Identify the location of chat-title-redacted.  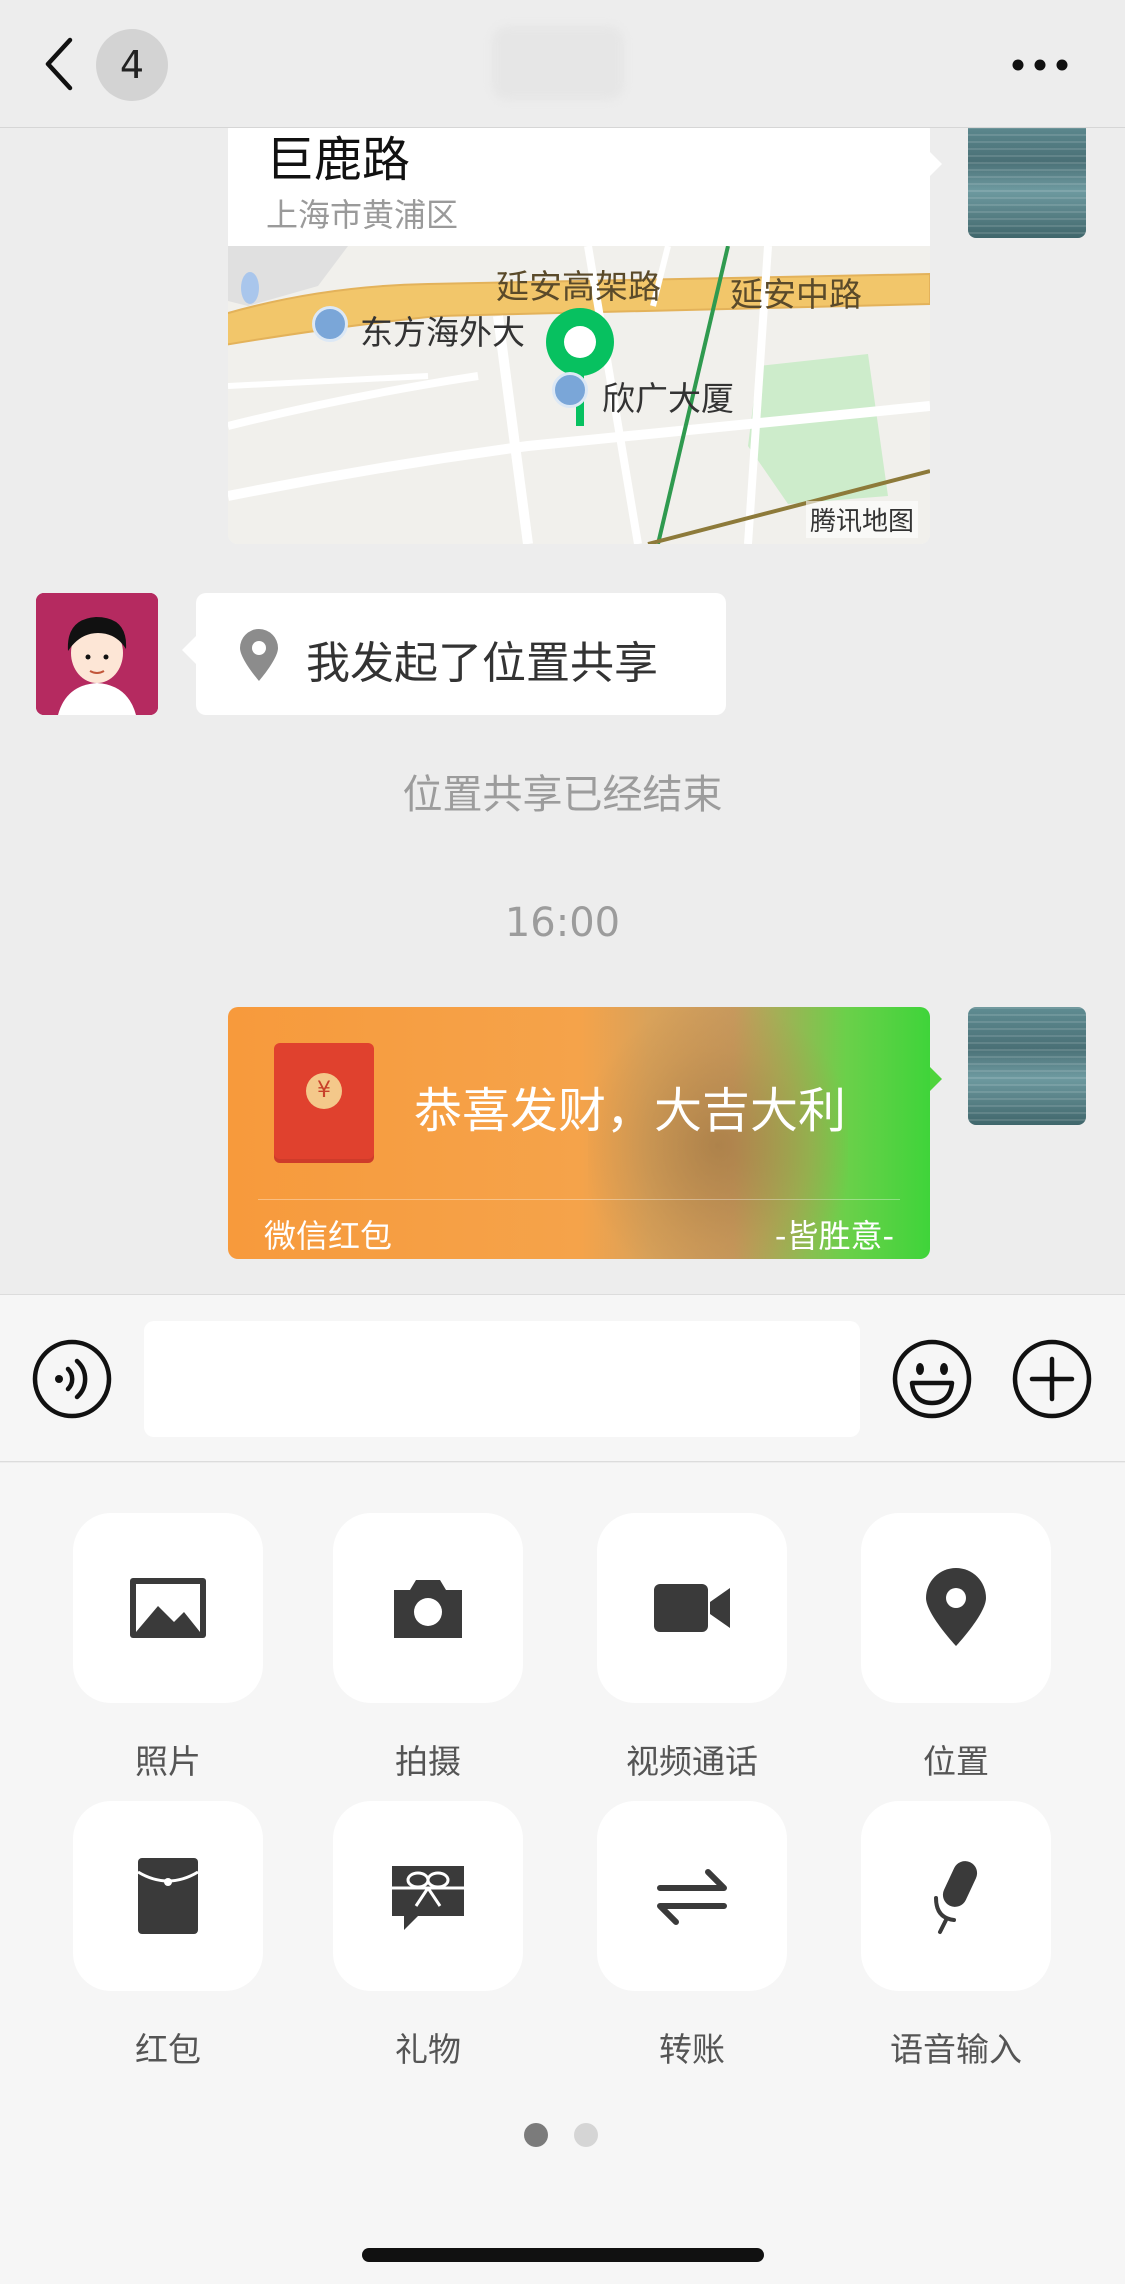
(558, 63).